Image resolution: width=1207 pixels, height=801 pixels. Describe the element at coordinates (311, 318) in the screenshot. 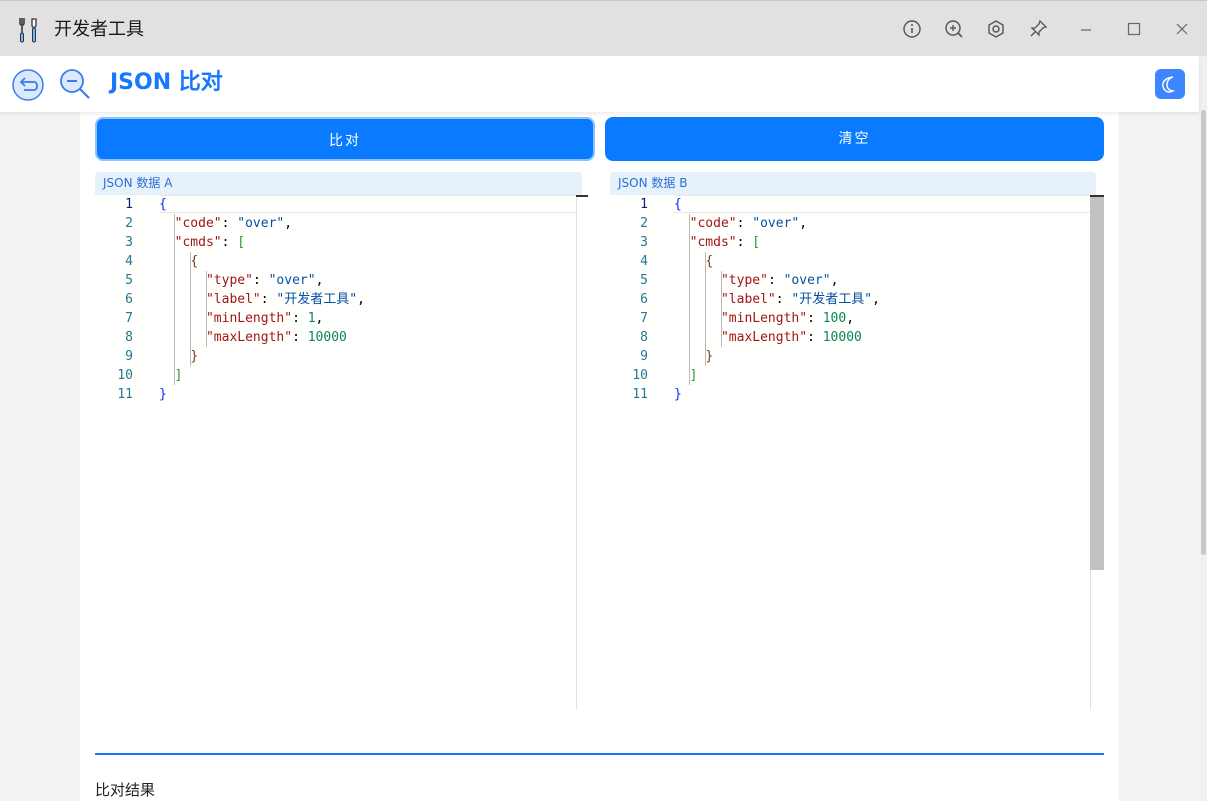

I see `json-value: 1` at that location.